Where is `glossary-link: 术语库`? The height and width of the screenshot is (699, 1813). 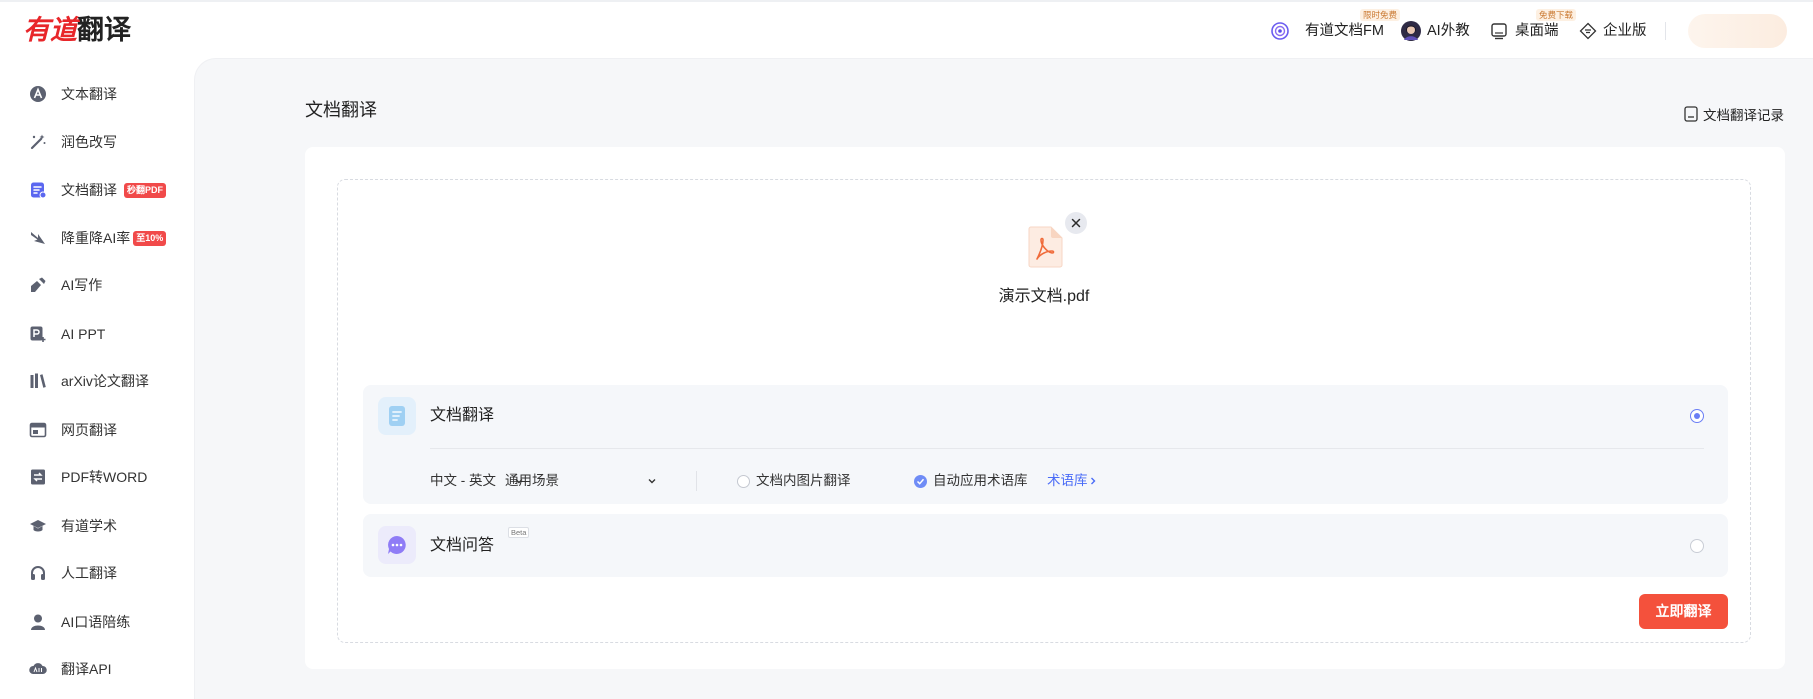
glossary-link: 术语库 is located at coordinates (1067, 481).